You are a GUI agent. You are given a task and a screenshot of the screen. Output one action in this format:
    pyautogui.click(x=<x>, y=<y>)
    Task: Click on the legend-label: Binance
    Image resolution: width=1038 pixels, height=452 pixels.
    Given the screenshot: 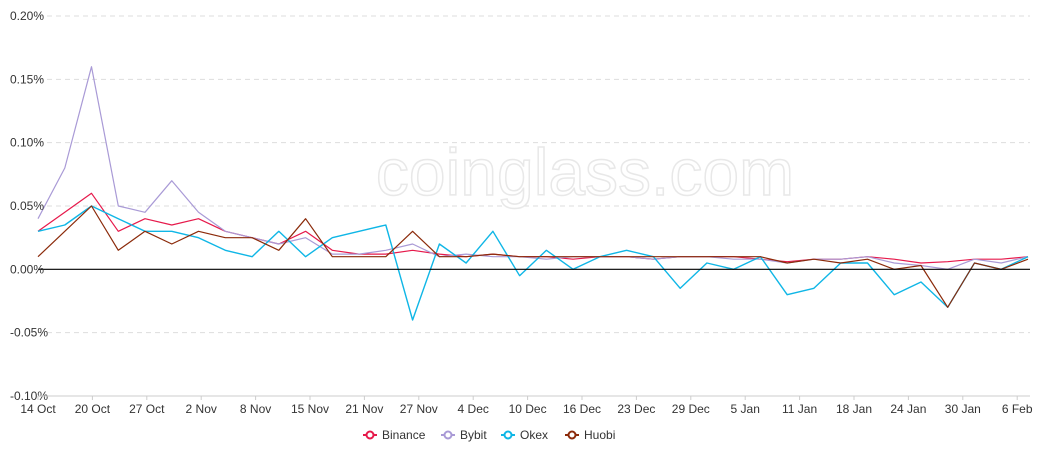 What is the action you would take?
    pyautogui.click(x=404, y=435)
    